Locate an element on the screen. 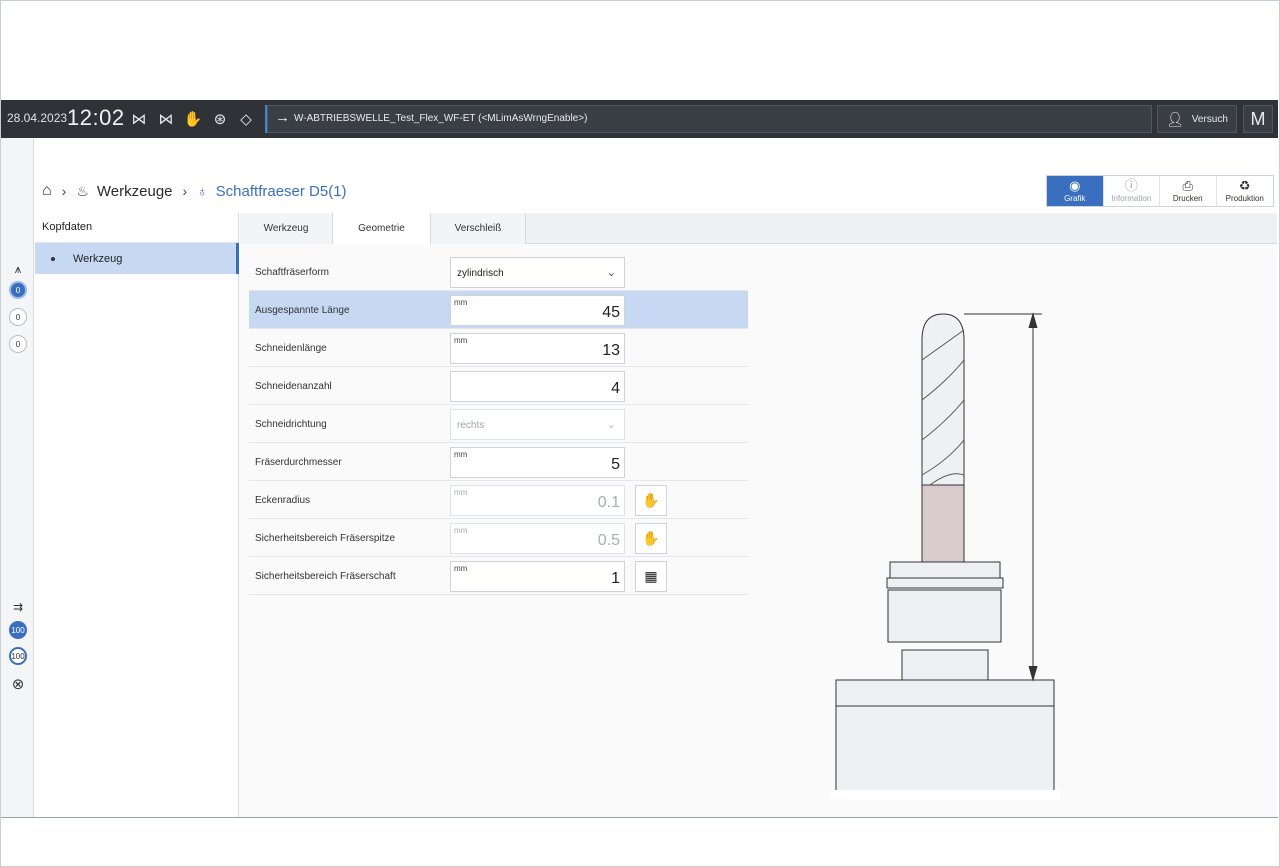  tab-verschleiss: Verschleiß is located at coordinates (478, 228).